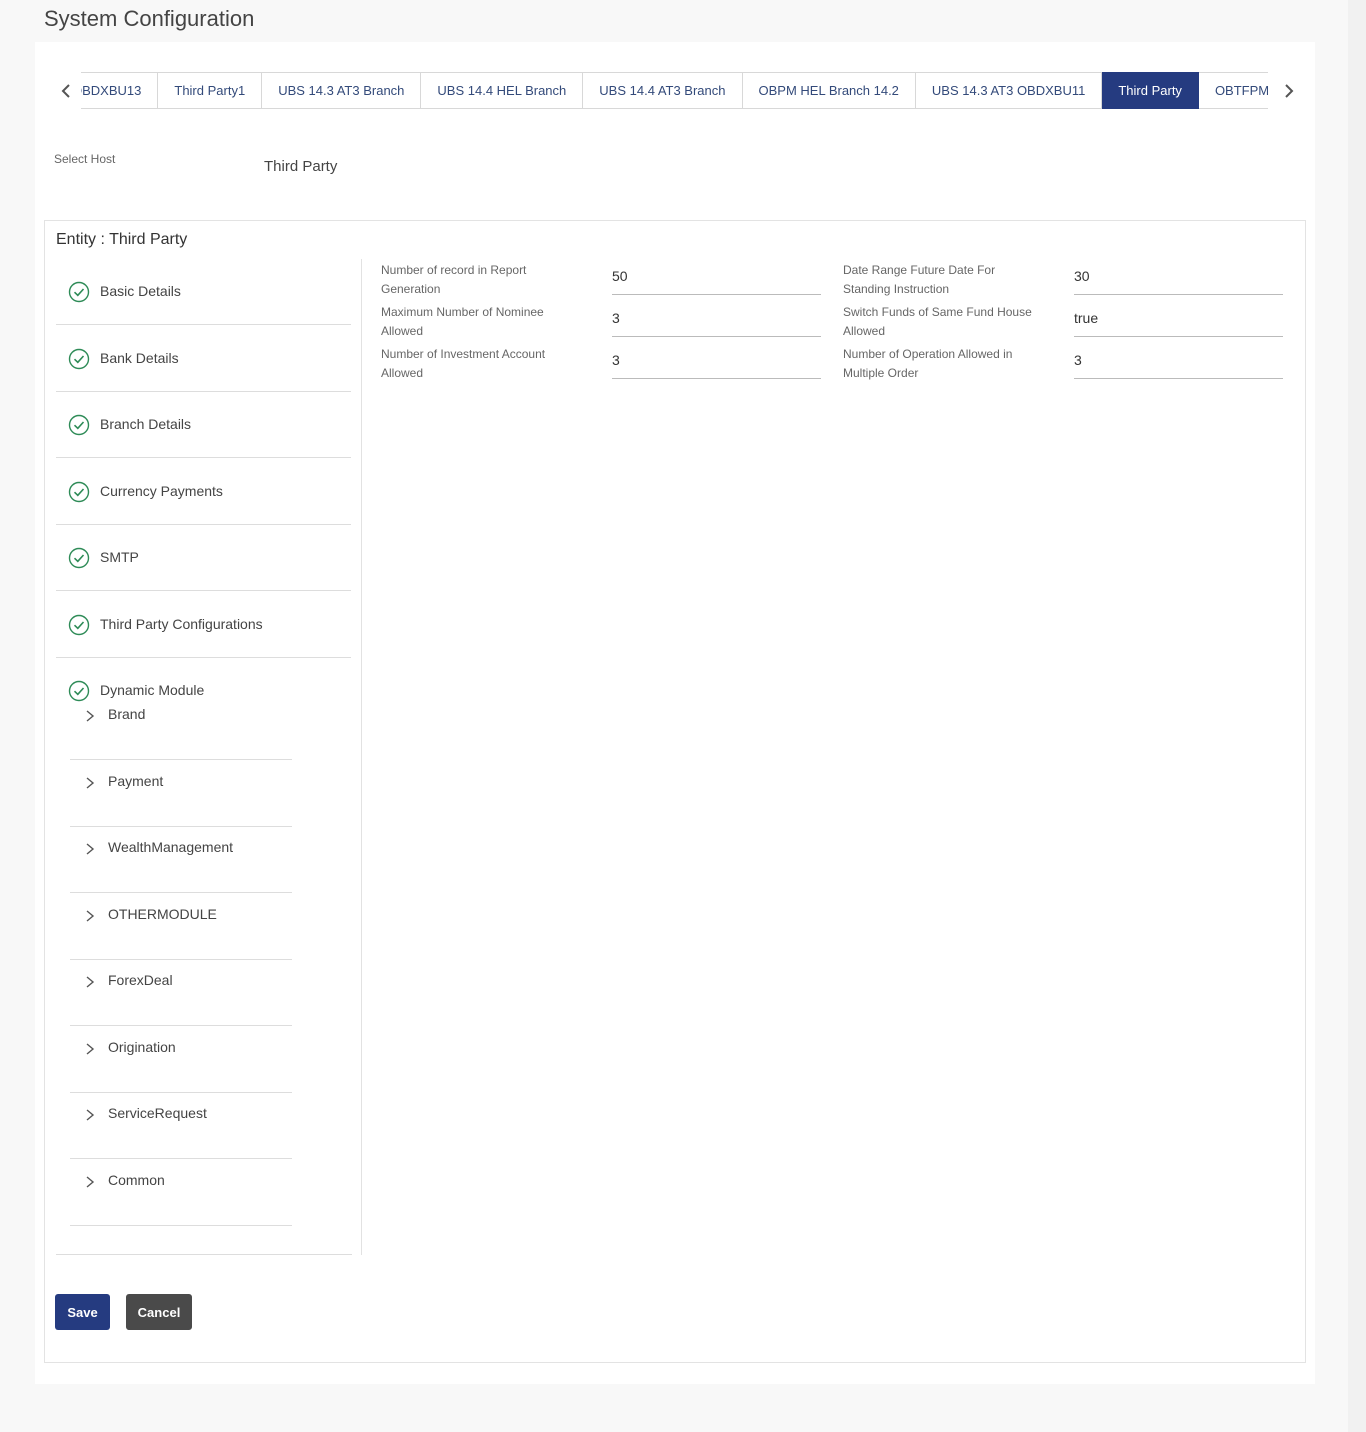  I want to click on field-value: 30, so click(1178, 277).